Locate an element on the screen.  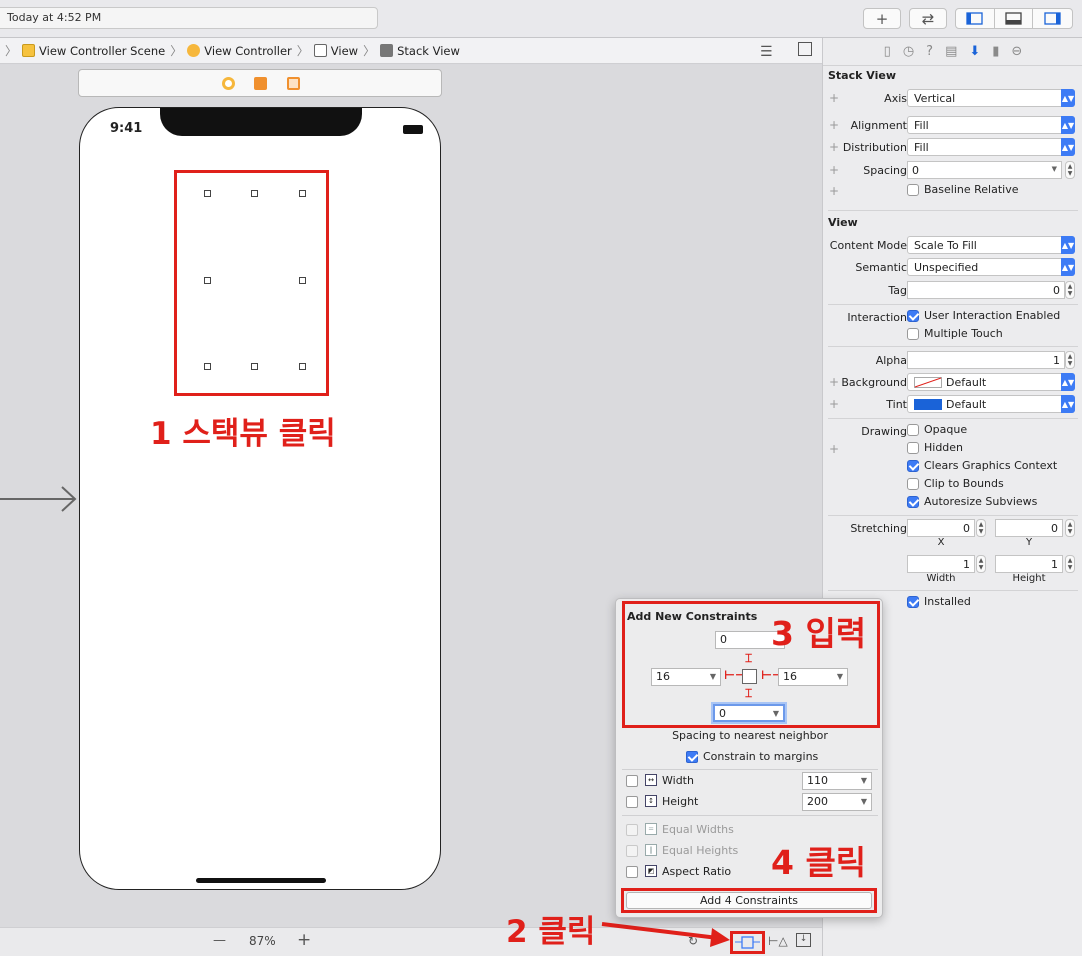
spacing-stepper: ▲ ▼ is located at coordinates (1070, 170).